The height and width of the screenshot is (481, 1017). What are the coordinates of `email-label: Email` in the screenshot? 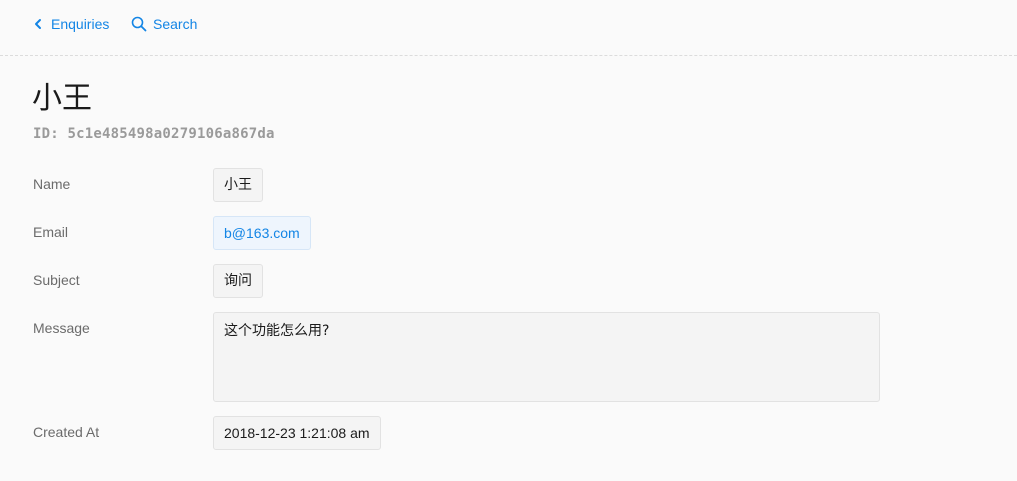 It's located at (51, 232).